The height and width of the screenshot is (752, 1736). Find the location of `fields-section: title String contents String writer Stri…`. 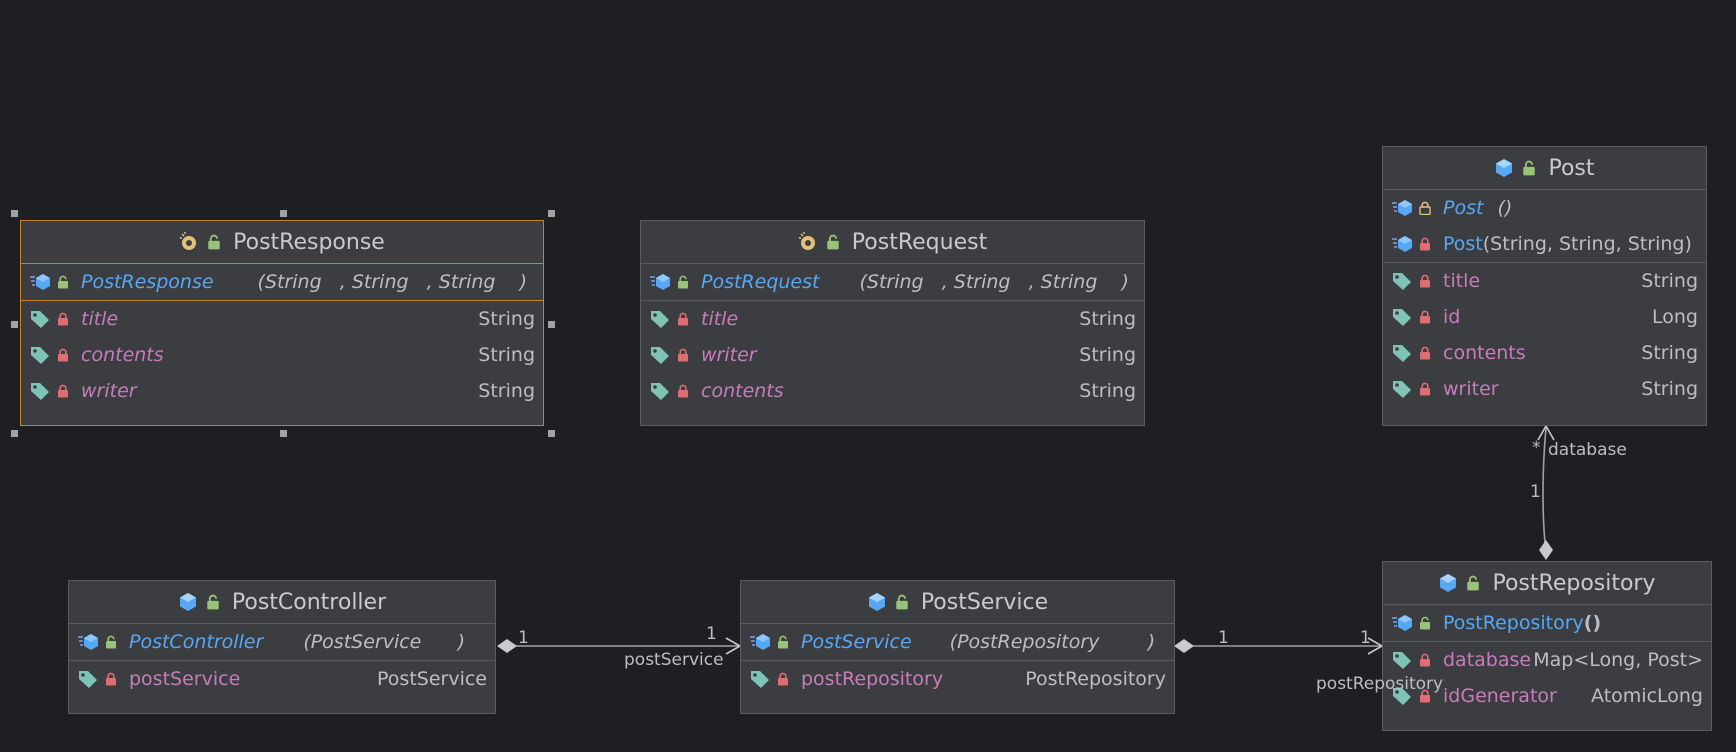

fields-section: title String contents String writer Stri… is located at coordinates (282, 355).